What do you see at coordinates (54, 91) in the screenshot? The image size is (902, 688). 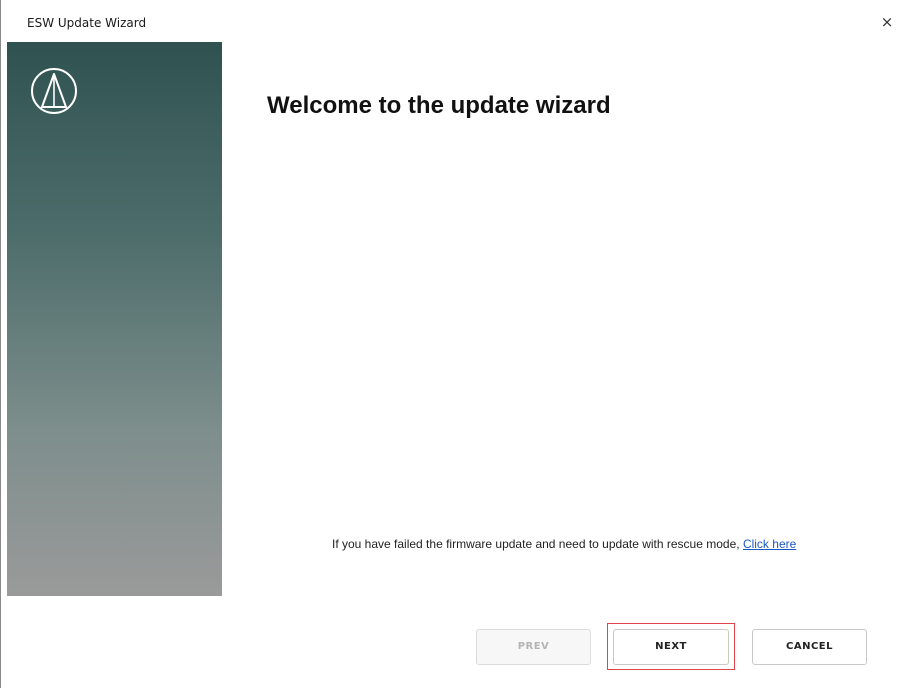 I see `audio-technica-logo-icon` at bounding box center [54, 91].